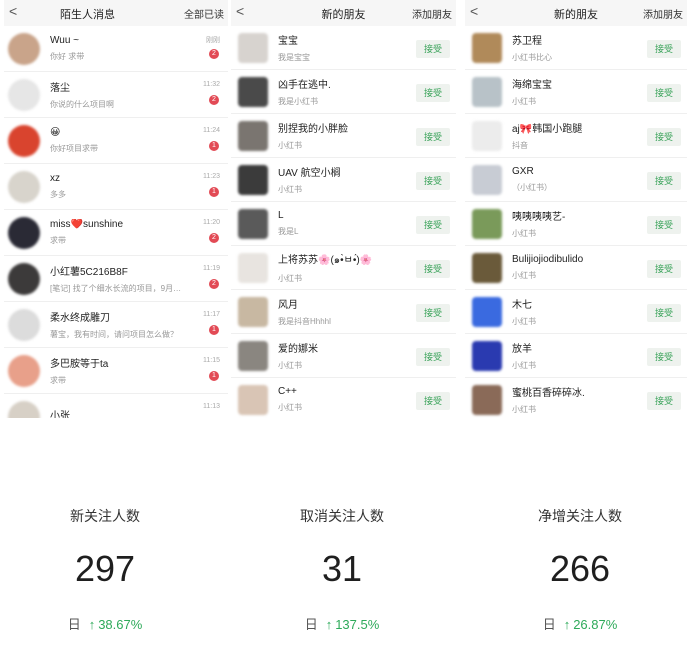 The image size is (690, 651). What do you see at coordinates (139, 48) in the screenshot?
I see `message-text: Wuu ~ 你好 求带` at bounding box center [139, 48].